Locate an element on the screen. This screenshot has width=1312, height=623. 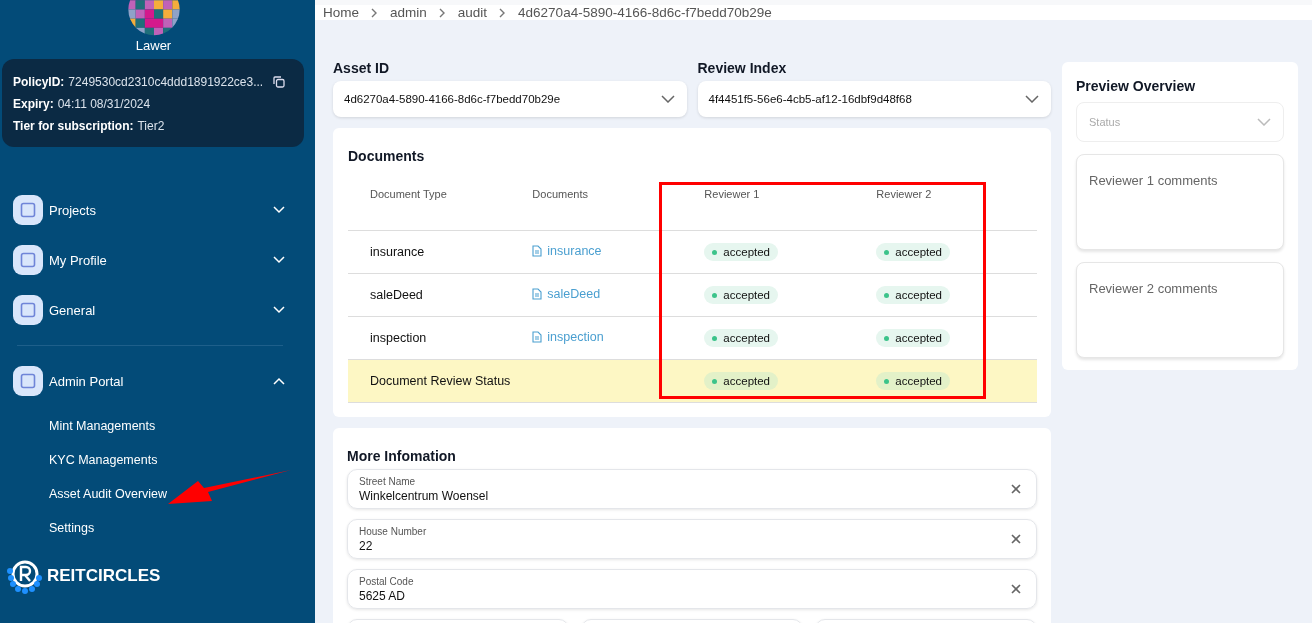
field-value: Winkelcentrum Woensel is located at coordinates (424, 495).